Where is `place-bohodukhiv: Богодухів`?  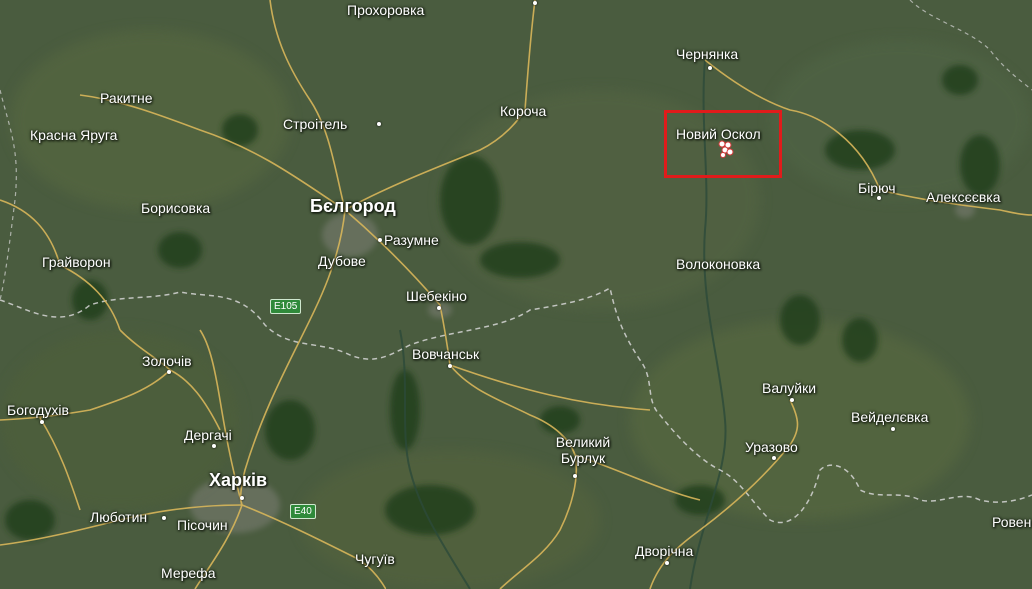 place-bohodukhiv: Богодухів is located at coordinates (38, 410).